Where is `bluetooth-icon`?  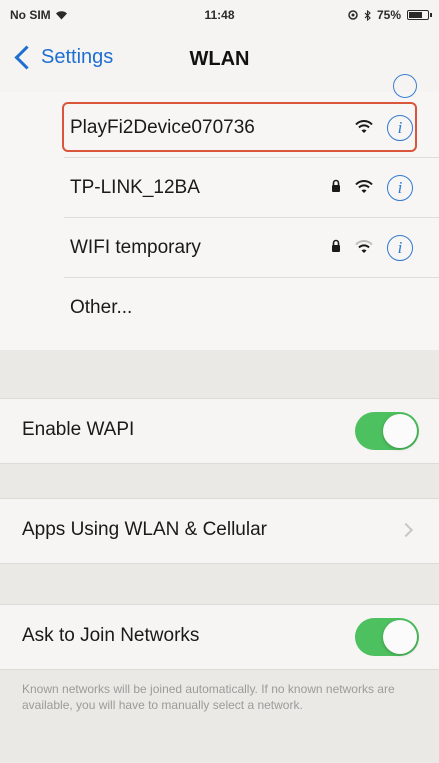
bluetooth-icon is located at coordinates (367, 15).